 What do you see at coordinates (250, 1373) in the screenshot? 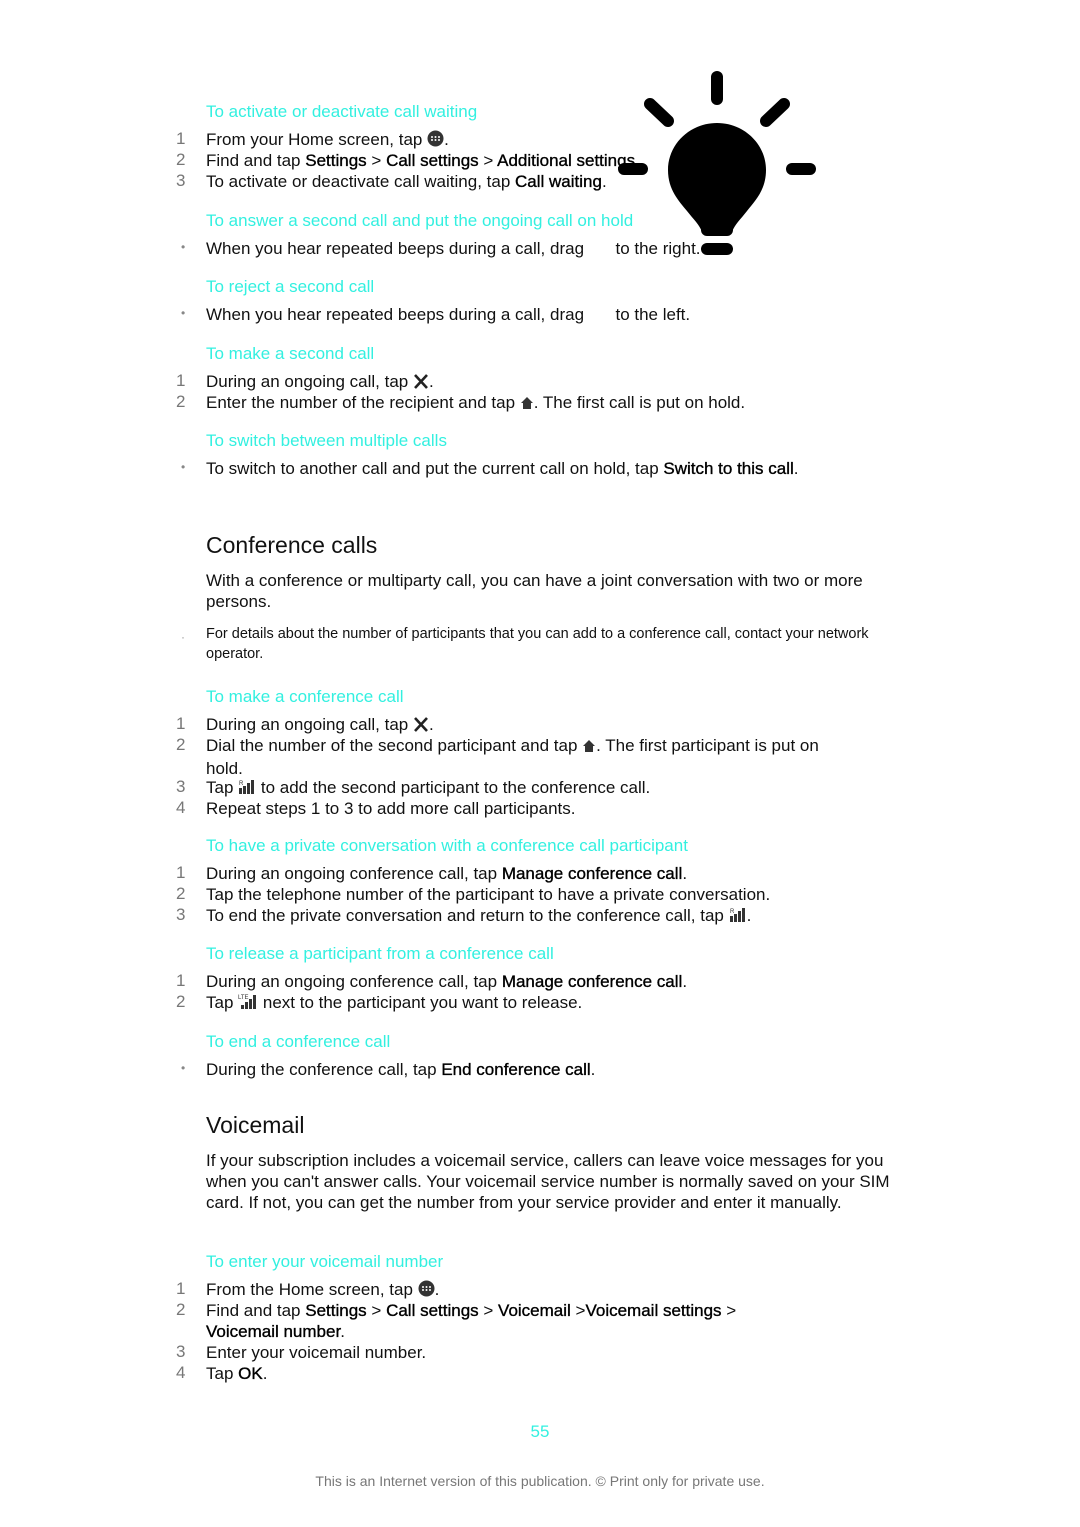
I see `ui-label-ok: OK` at bounding box center [250, 1373].